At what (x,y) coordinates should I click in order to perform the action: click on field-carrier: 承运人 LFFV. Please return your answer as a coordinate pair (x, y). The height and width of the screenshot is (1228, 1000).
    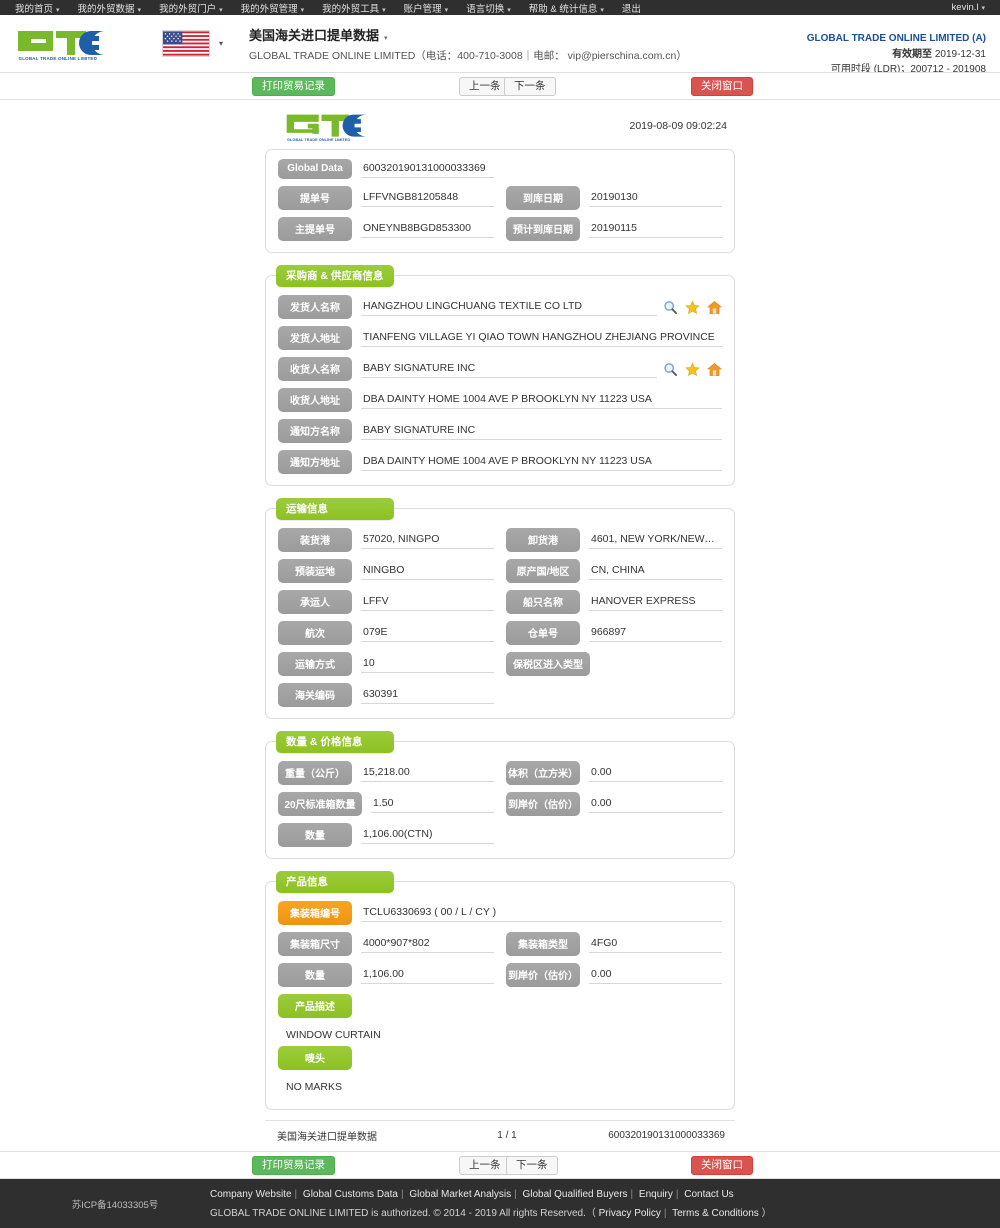
    Looking at the image, I should click on (386, 602).